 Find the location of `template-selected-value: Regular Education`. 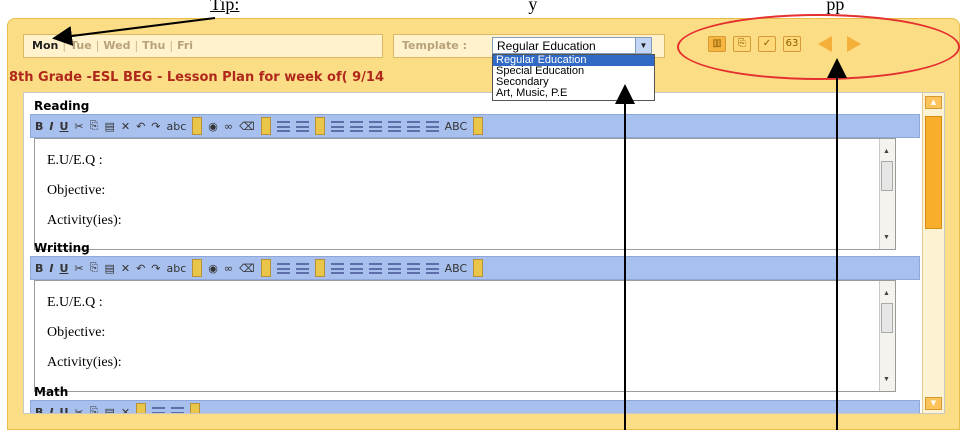

template-selected-value: Regular Education is located at coordinates (546, 46).